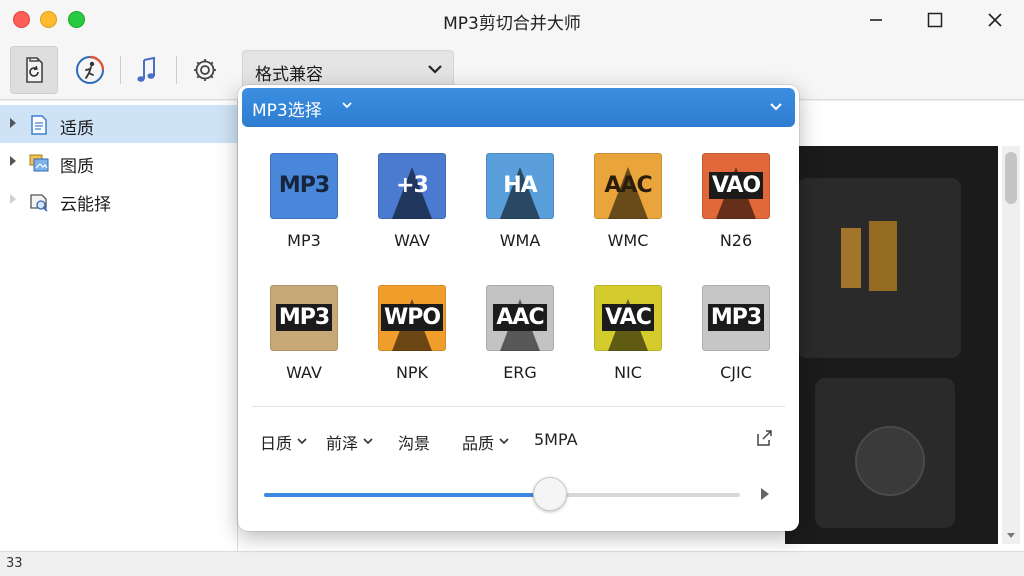 Image resolution: width=1024 pixels, height=576 pixels. I want to click on format-option: +3 WAV, so click(412, 208).